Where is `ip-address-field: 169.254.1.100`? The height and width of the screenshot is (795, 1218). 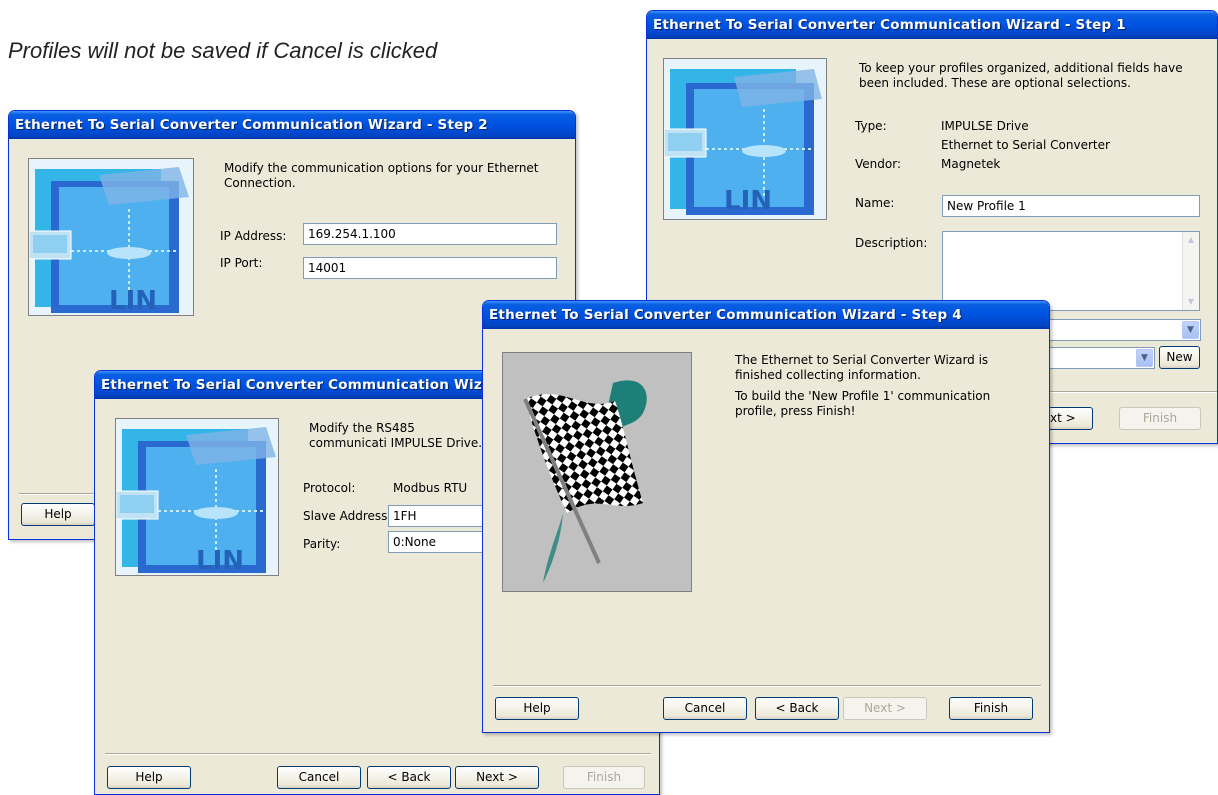 ip-address-field: 169.254.1.100 is located at coordinates (430, 234).